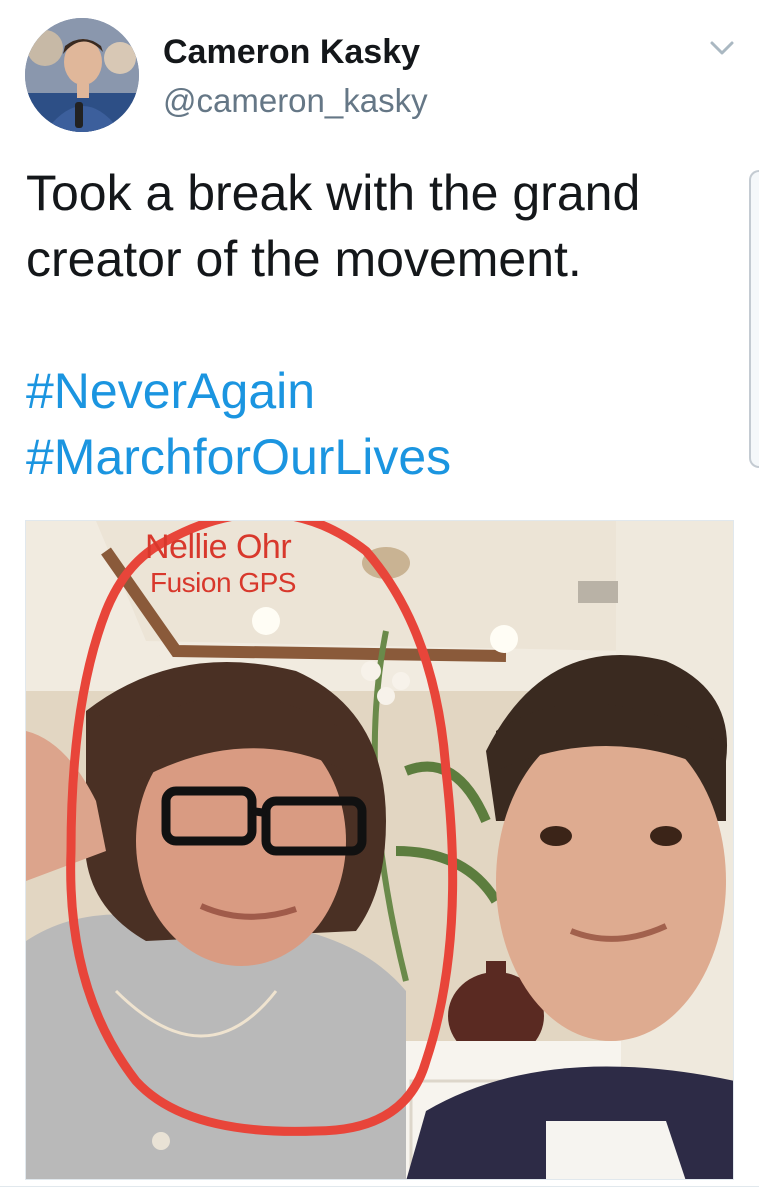 This screenshot has width=759, height=1200. I want to click on hashtag-link: #MarchforOurLives, so click(238, 457).